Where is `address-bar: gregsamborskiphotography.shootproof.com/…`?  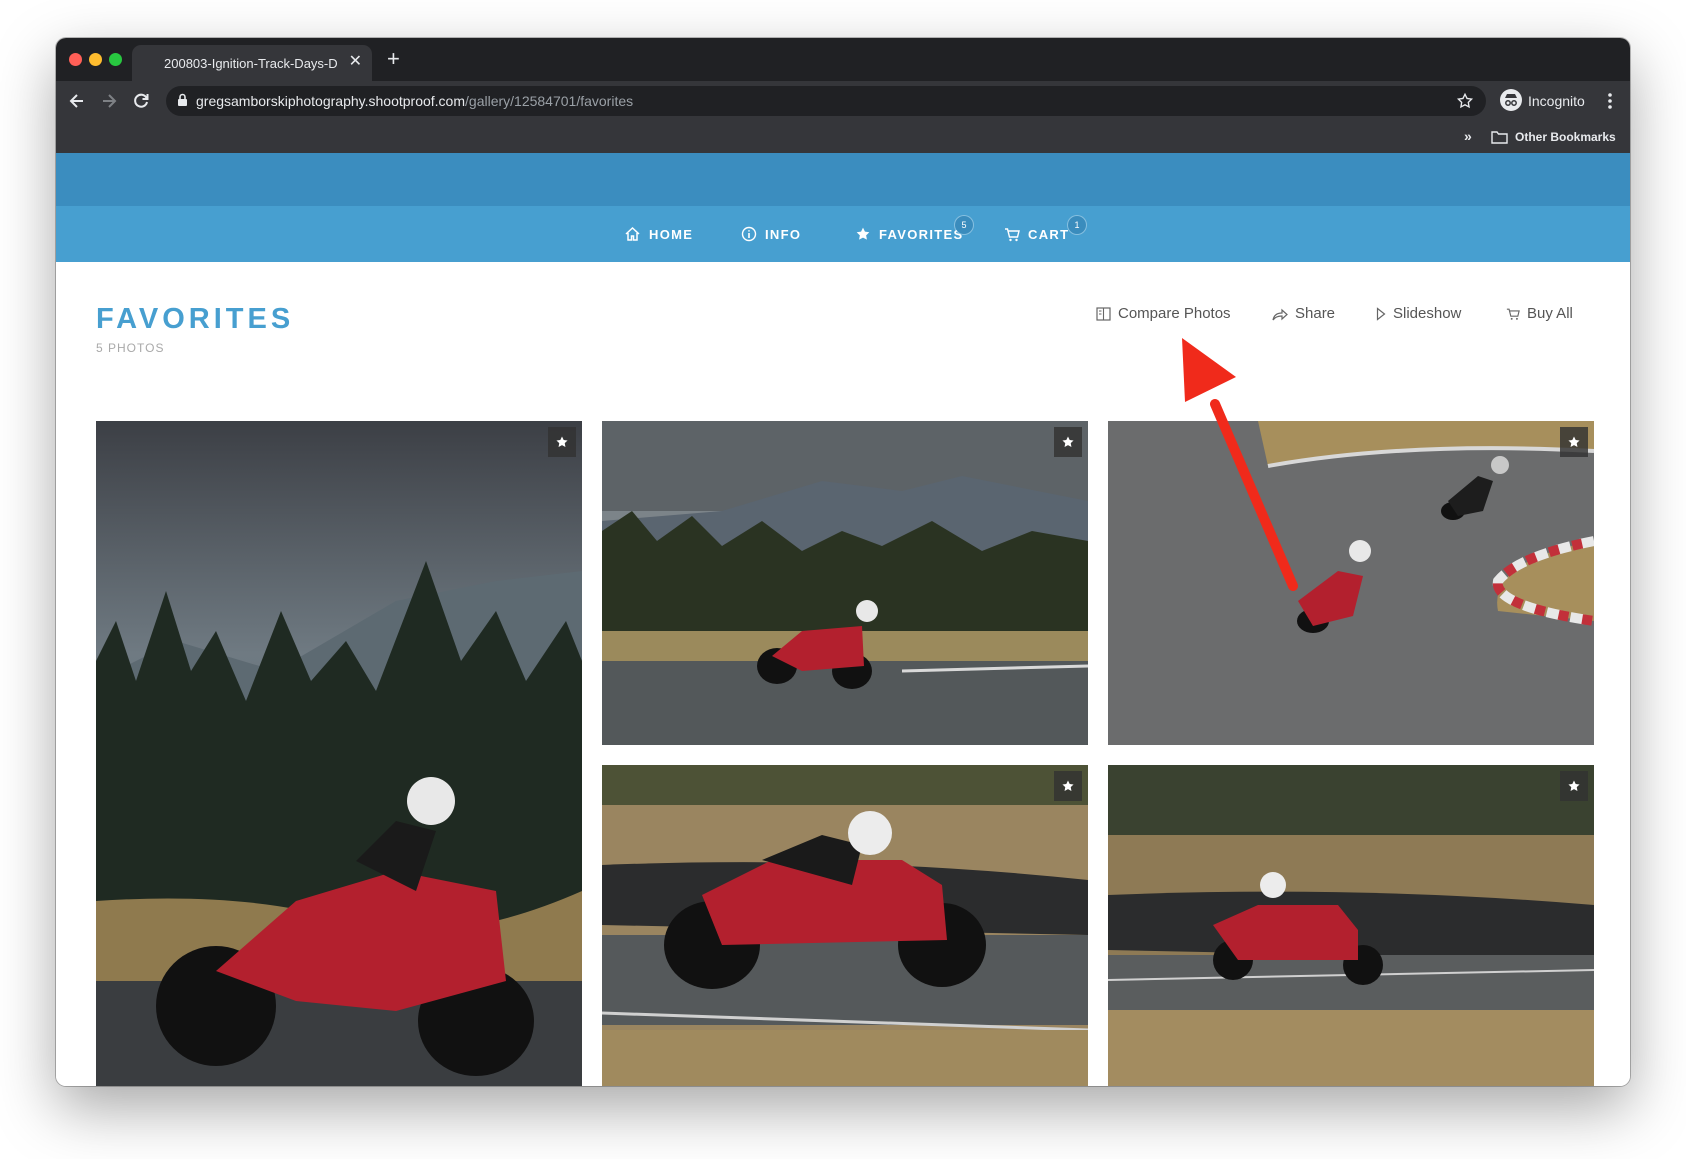
address-bar: gregsamborskiphotography.shootproof.com/… is located at coordinates (826, 101).